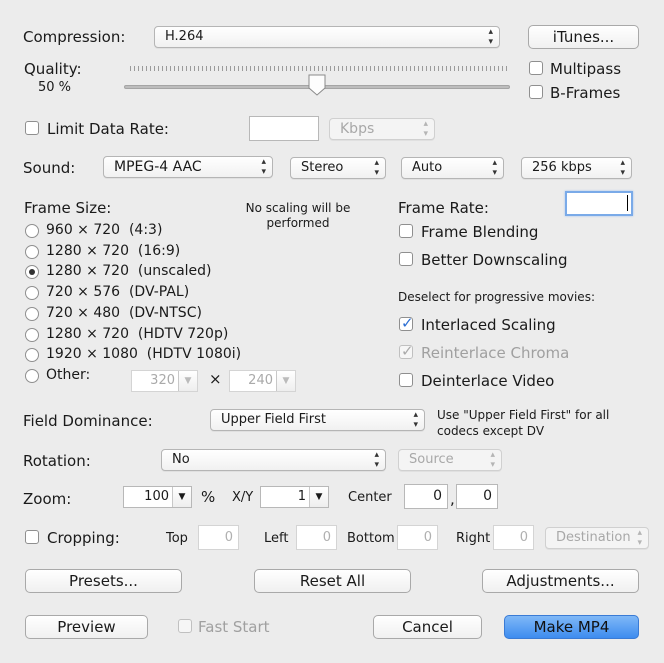 This screenshot has height=663, width=664. I want to click on cancel-button: Cancel, so click(427, 627).